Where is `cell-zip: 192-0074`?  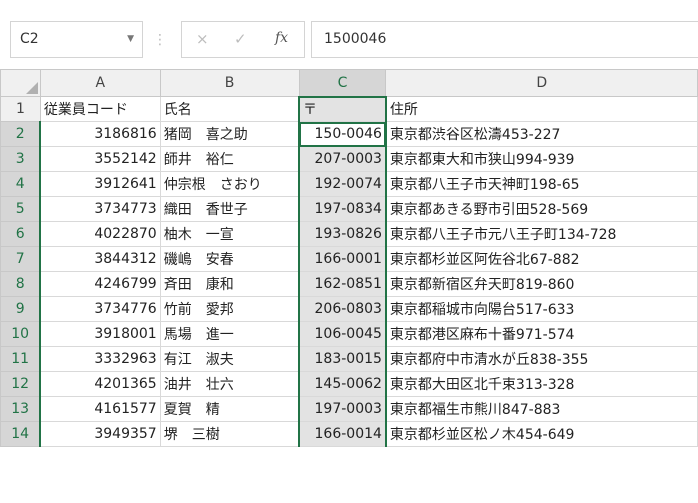
cell-zip: 192-0074 is located at coordinates (342, 184).